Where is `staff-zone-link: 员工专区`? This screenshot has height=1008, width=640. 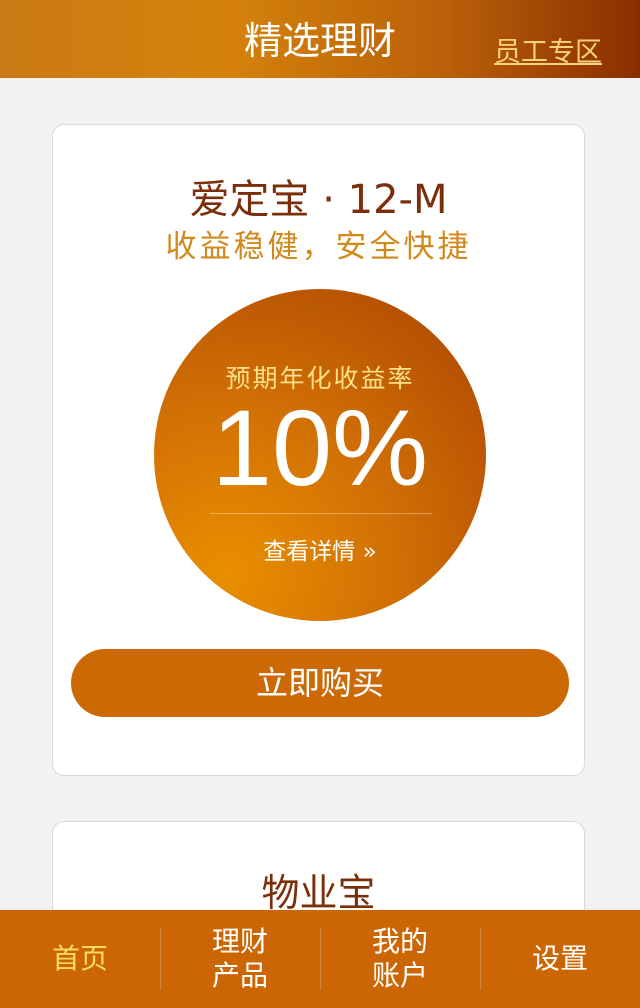
staff-zone-link: 员工专区 is located at coordinates (548, 49).